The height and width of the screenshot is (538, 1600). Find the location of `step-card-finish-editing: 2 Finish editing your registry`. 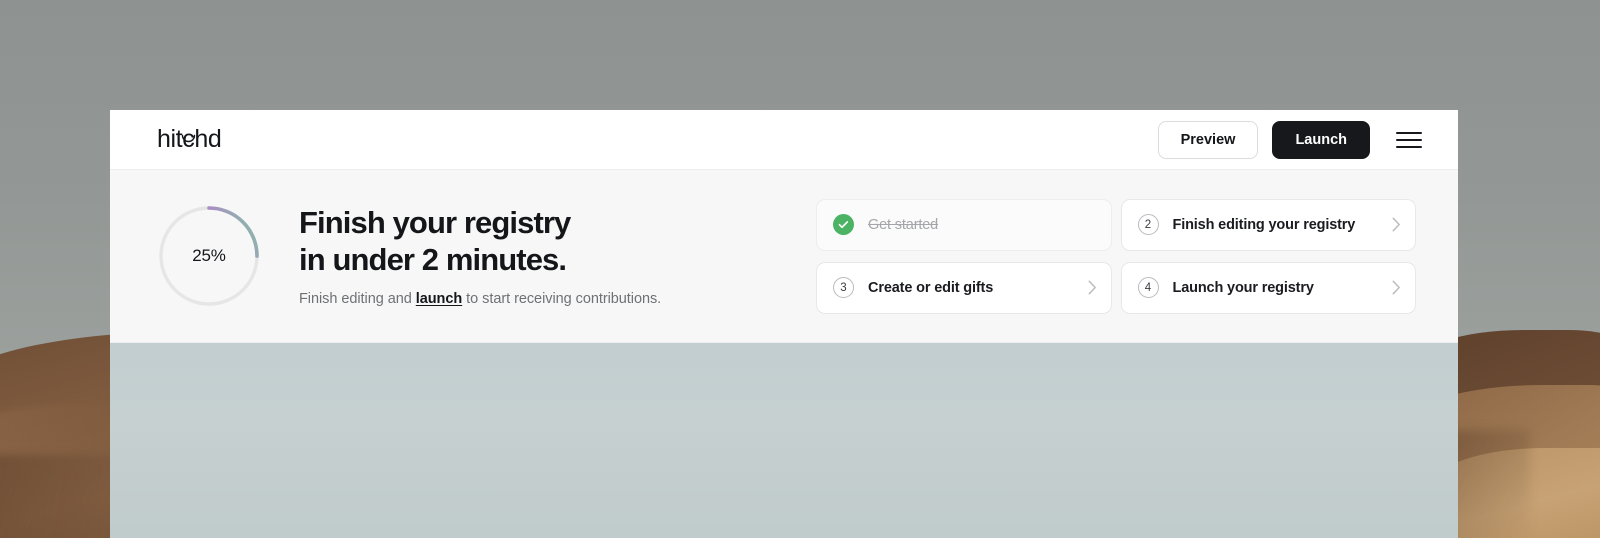

step-card-finish-editing: 2 Finish editing your registry is located at coordinates (1268, 224).